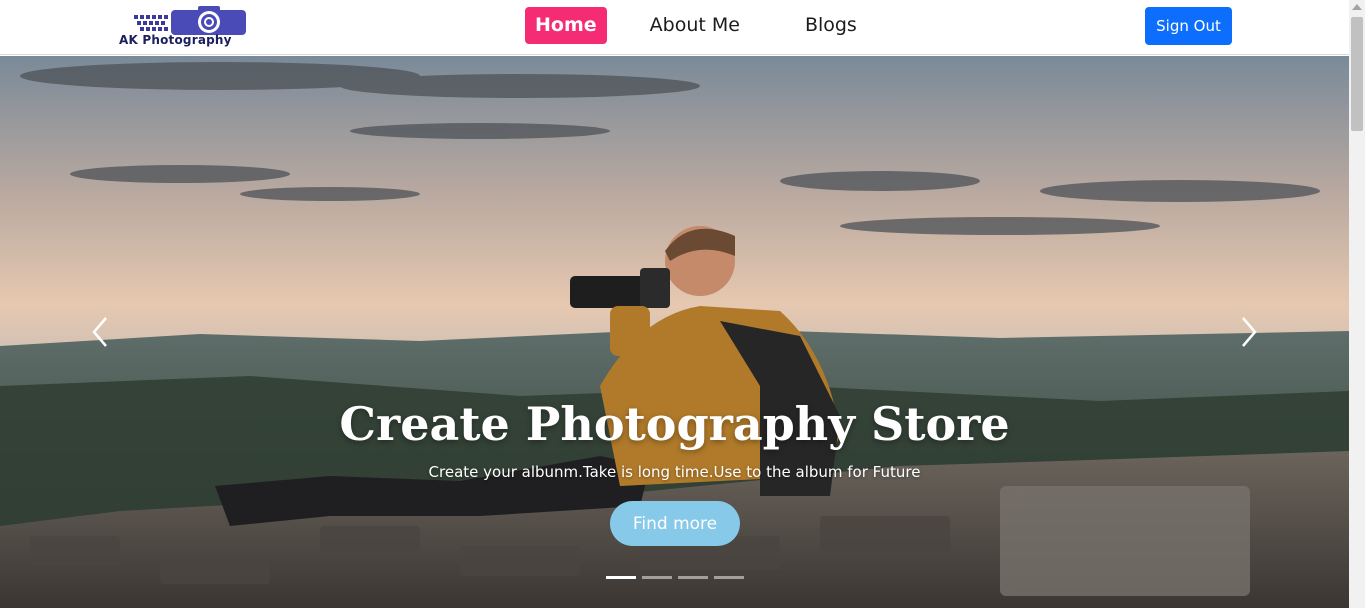 This screenshot has width=1365, height=608. Describe the element at coordinates (1357, 7) in the screenshot. I see `scroll-up-arrow-icon` at that location.